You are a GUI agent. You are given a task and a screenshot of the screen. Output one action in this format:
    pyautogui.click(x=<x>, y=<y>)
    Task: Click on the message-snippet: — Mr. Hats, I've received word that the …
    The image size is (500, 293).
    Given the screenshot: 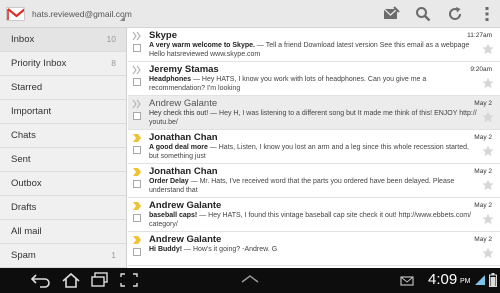 What is the action you would take?
    pyautogui.click(x=302, y=186)
    